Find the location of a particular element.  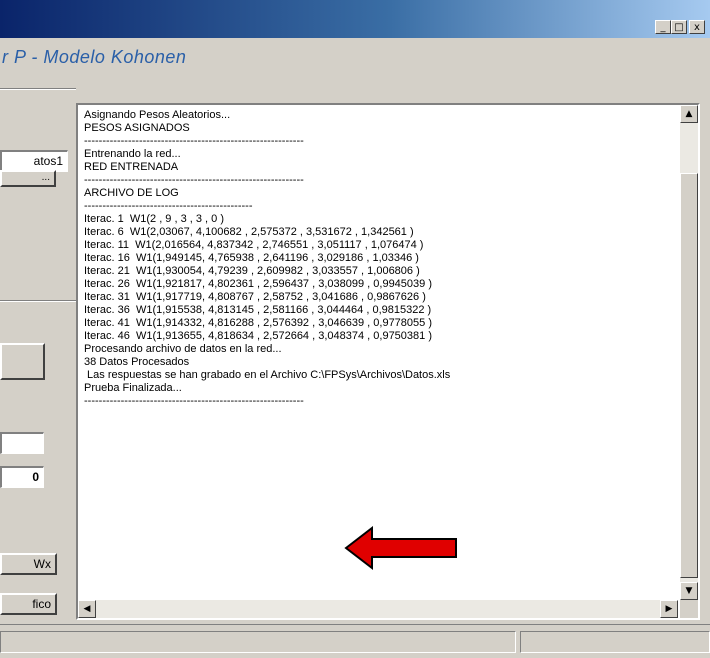

horizontal-scrollbar: ◀ ▶ is located at coordinates (378, 609).